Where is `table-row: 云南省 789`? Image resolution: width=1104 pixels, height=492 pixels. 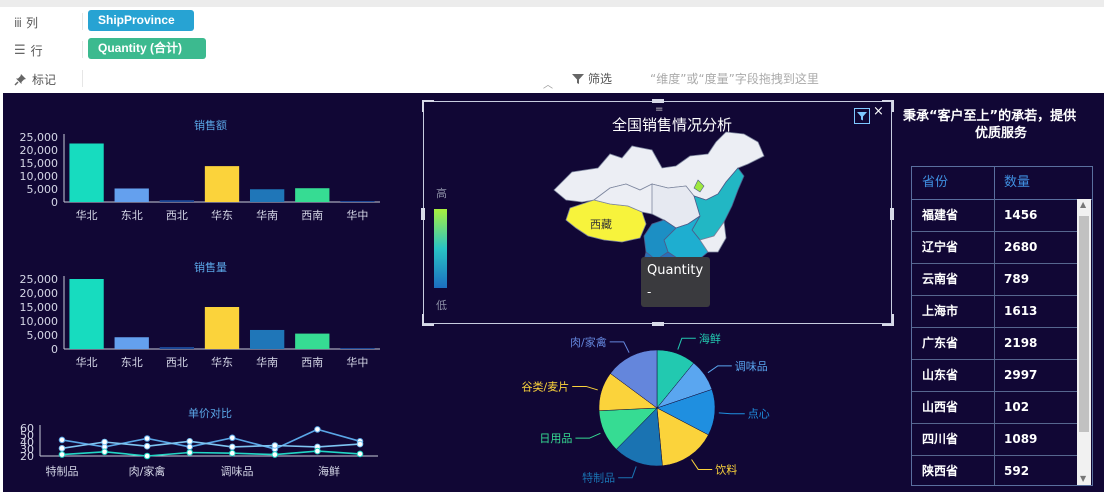
table-row: 云南省 789 is located at coordinates (995, 279).